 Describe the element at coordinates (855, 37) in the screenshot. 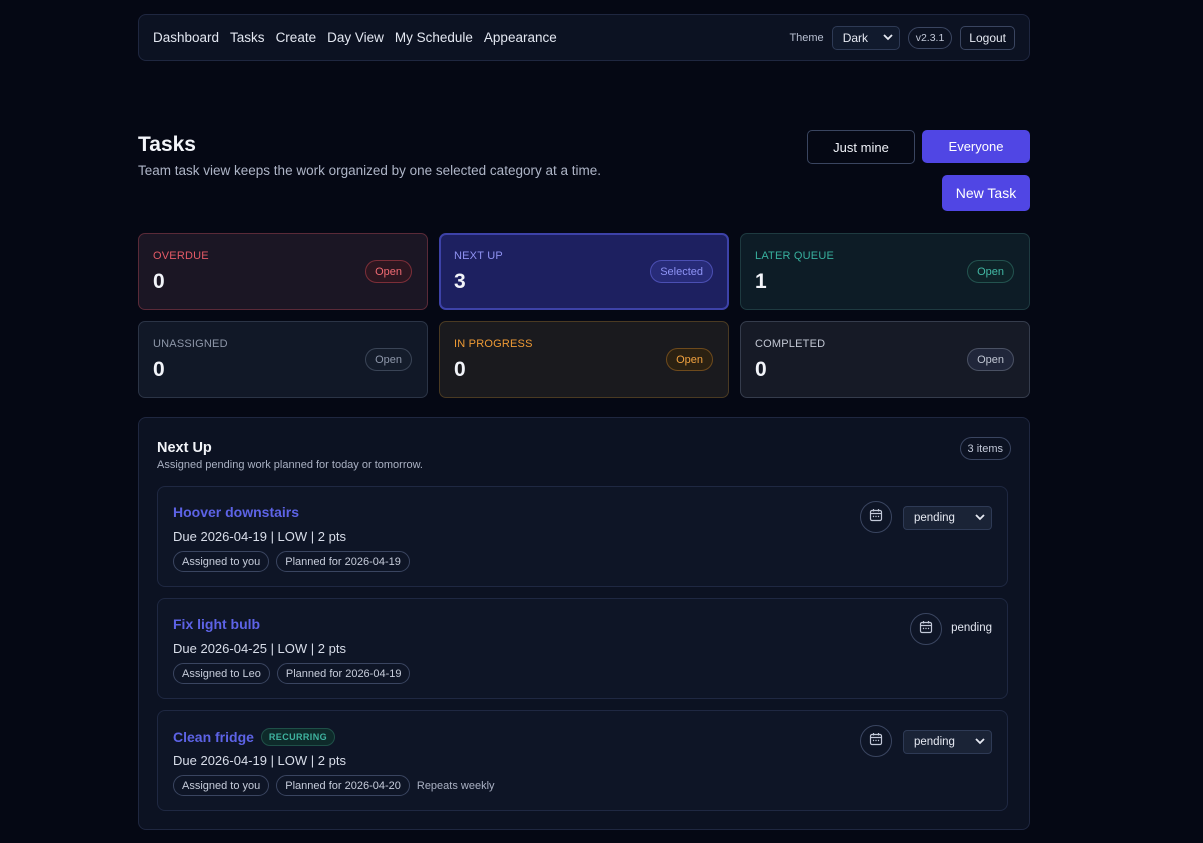

I see `theme-select-value: Dark` at that location.